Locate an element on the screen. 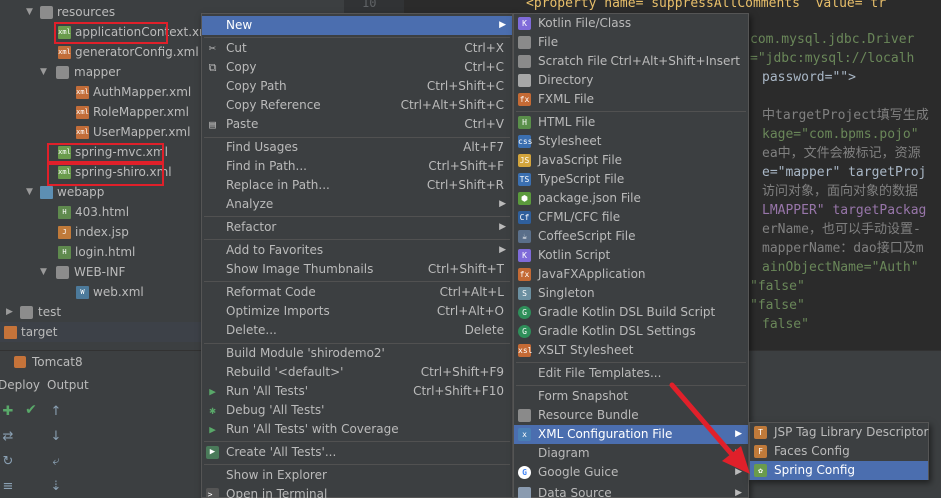 The height and width of the screenshot is (498, 941). menu-item-label: JavaScript File is located at coordinates (580, 160).